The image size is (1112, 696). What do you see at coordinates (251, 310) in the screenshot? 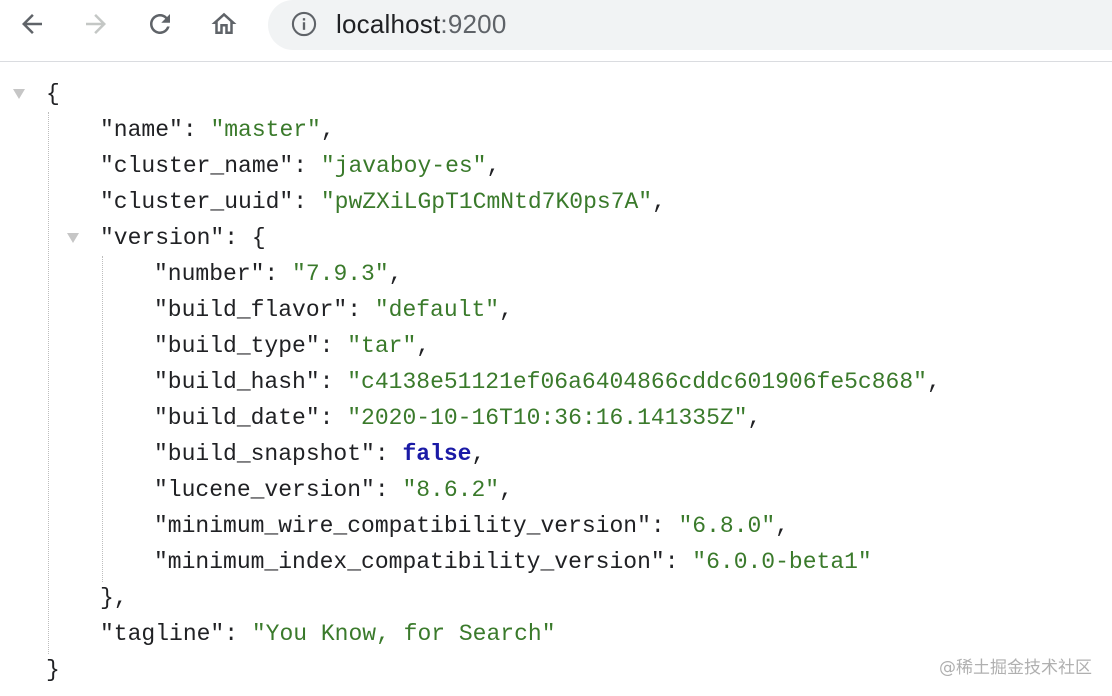
I see `json-key: "build_flavor"` at bounding box center [251, 310].